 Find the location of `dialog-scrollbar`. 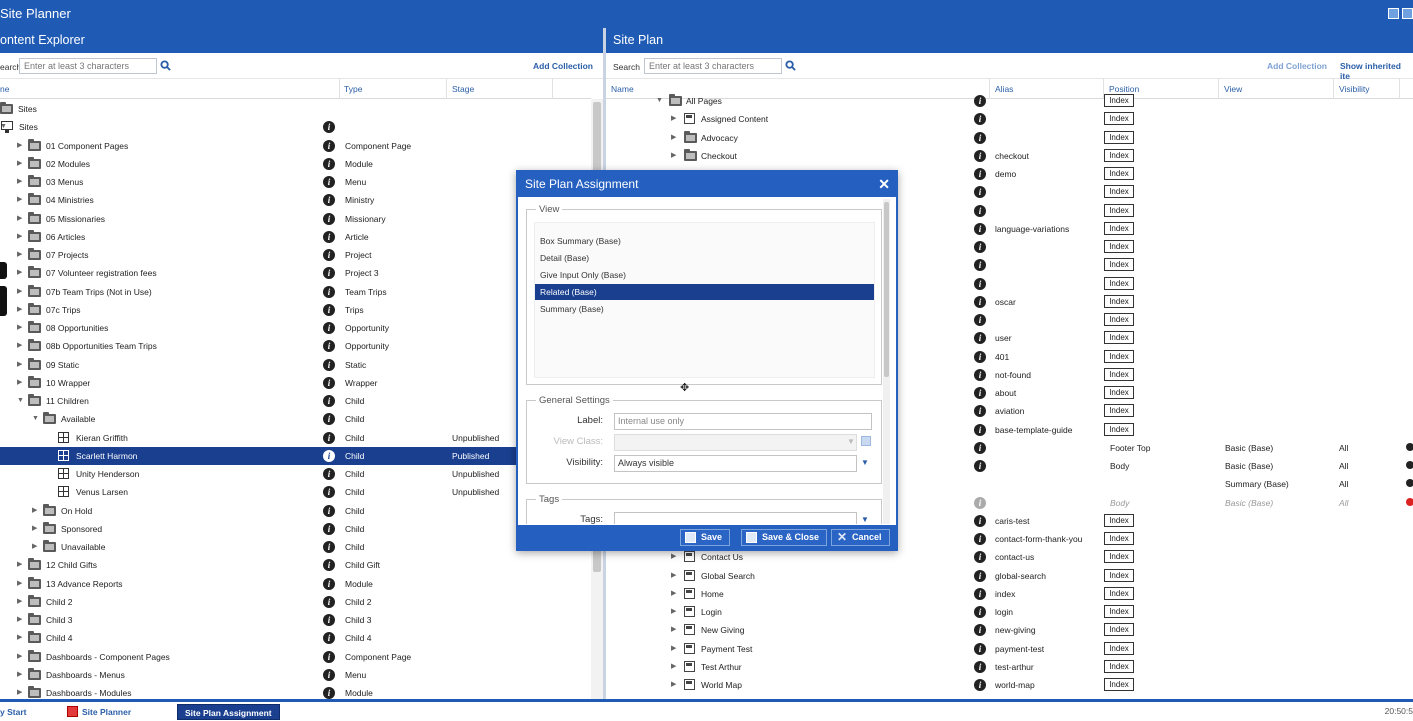

dialog-scrollbar is located at coordinates (886, 361).